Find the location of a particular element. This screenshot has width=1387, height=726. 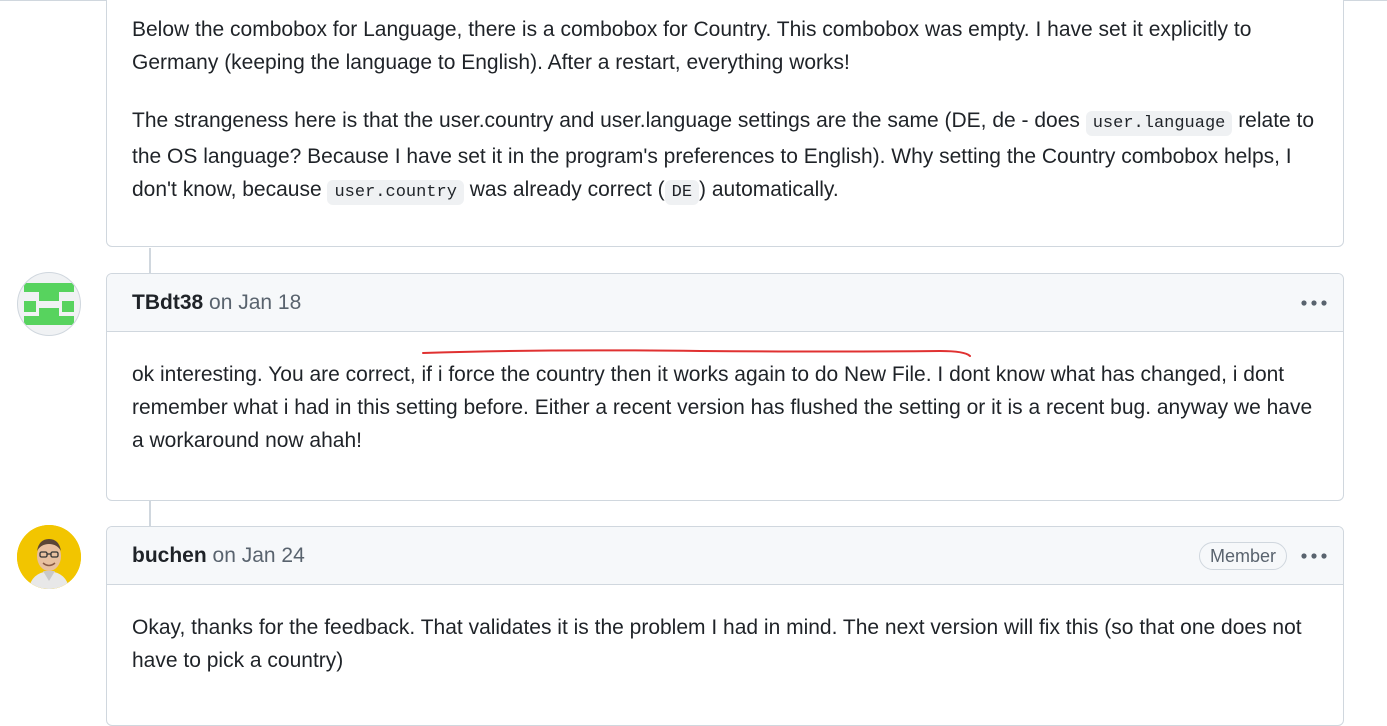

role-badge: Member is located at coordinates (1242, 555).